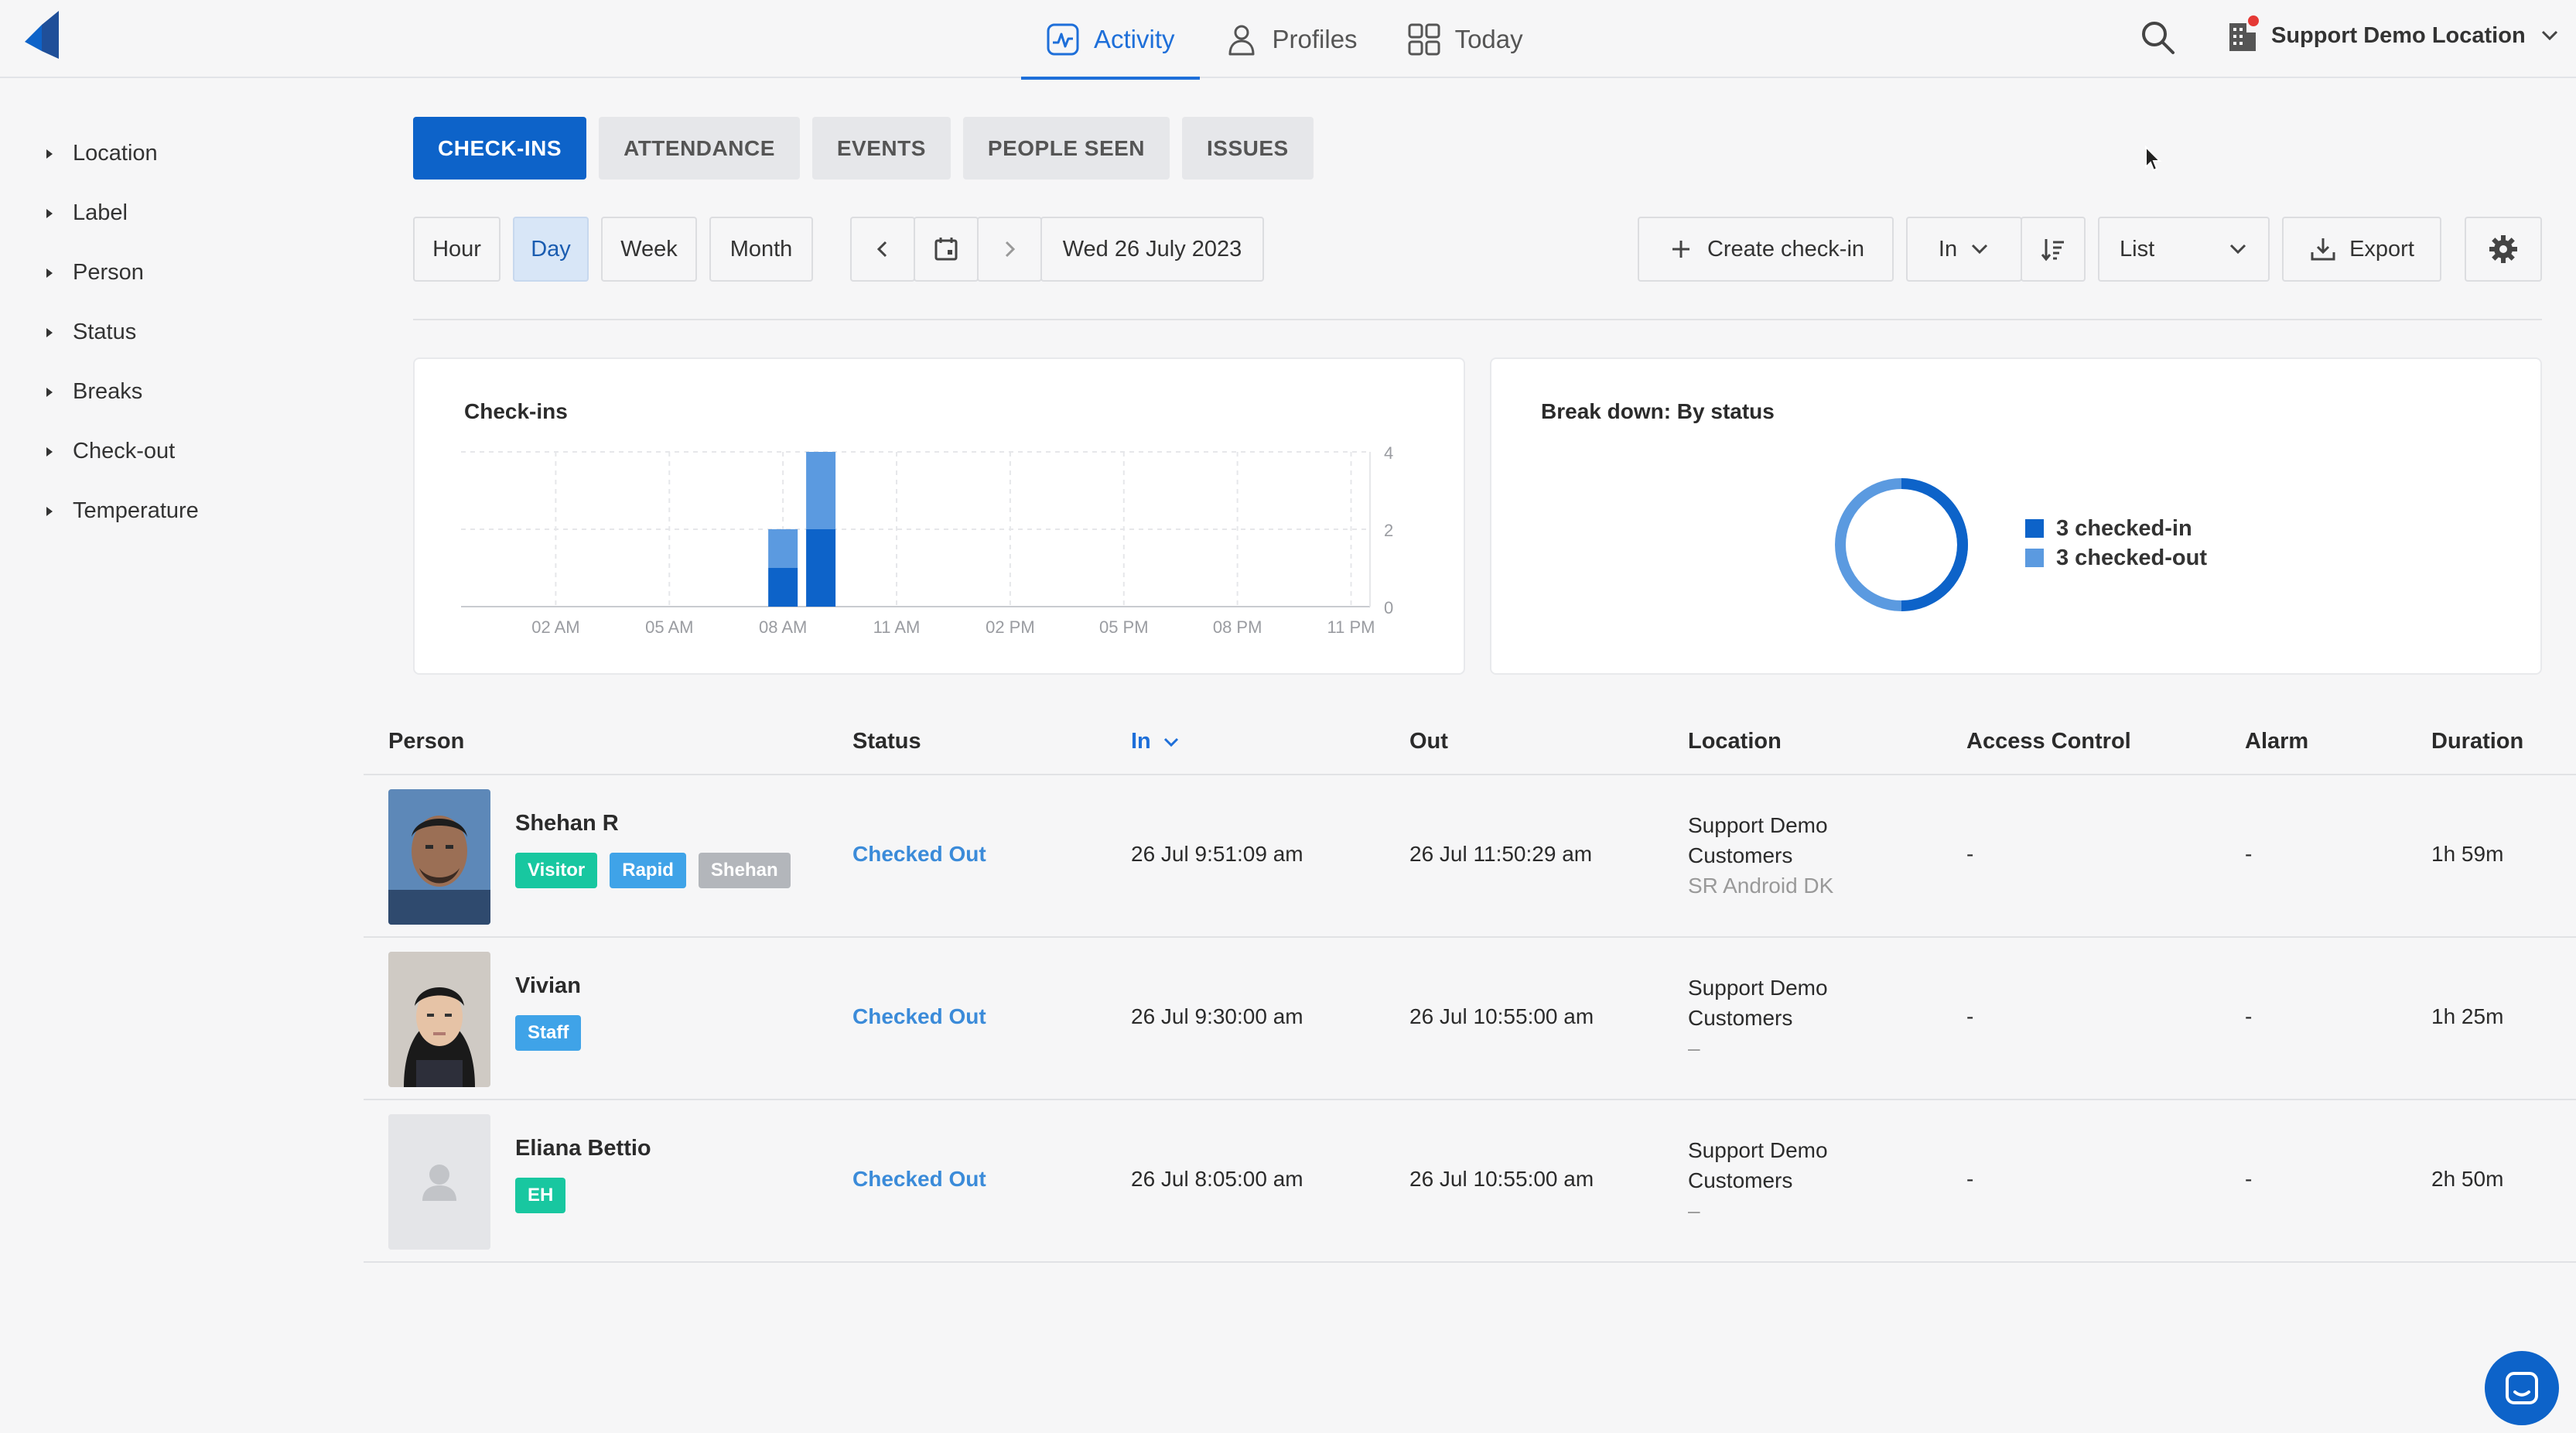 The height and width of the screenshot is (1433, 2576). Describe the element at coordinates (1658, 411) in the screenshot. I see `breakdown-title: Break down: By status` at that location.